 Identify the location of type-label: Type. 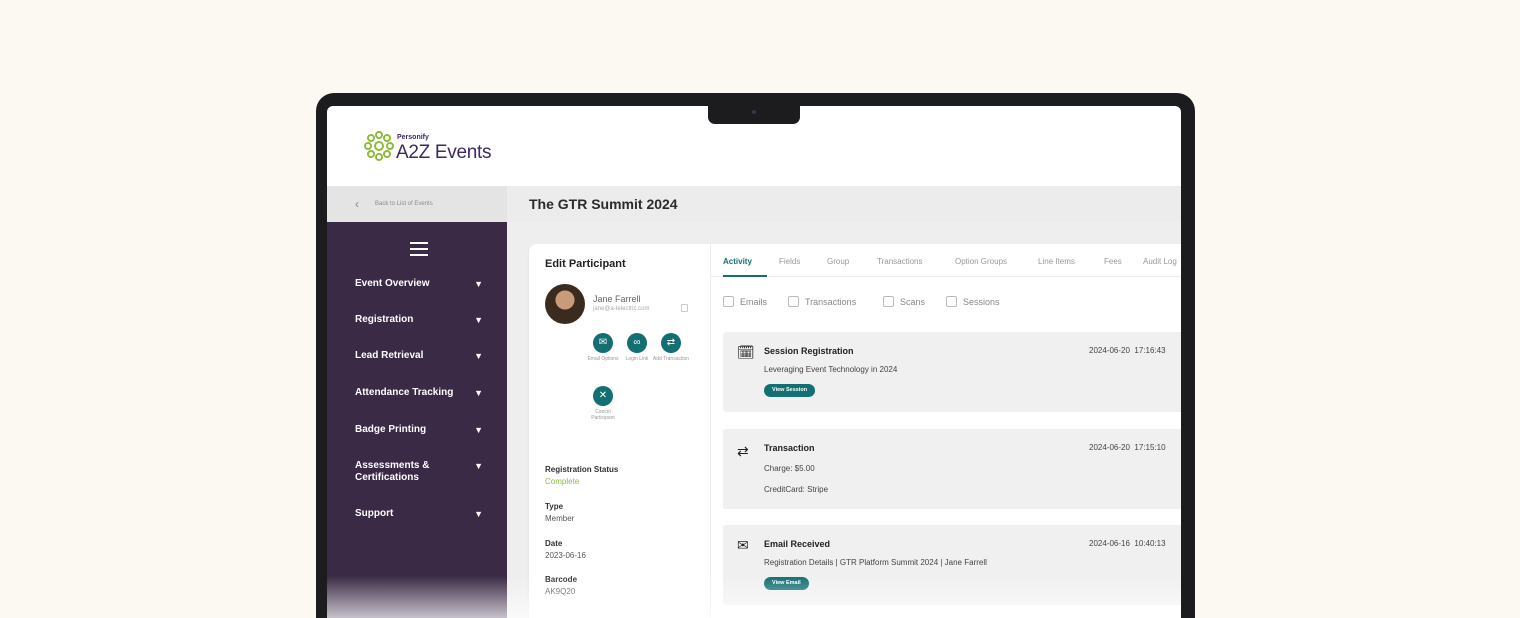
(554, 506).